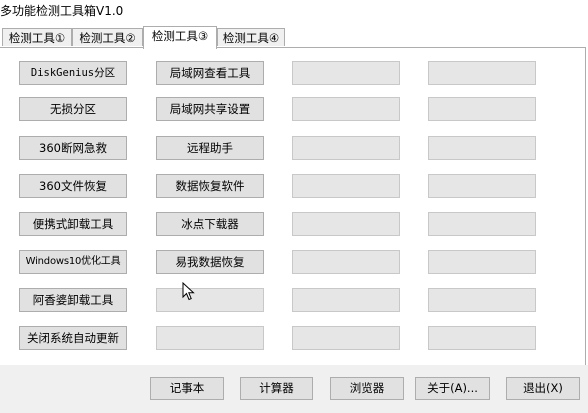 The width and height of the screenshot is (588, 413). What do you see at coordinates (188, 291) in the screenshot?
I see `mouse-pointer-icon` at bounding box center [188, 291].